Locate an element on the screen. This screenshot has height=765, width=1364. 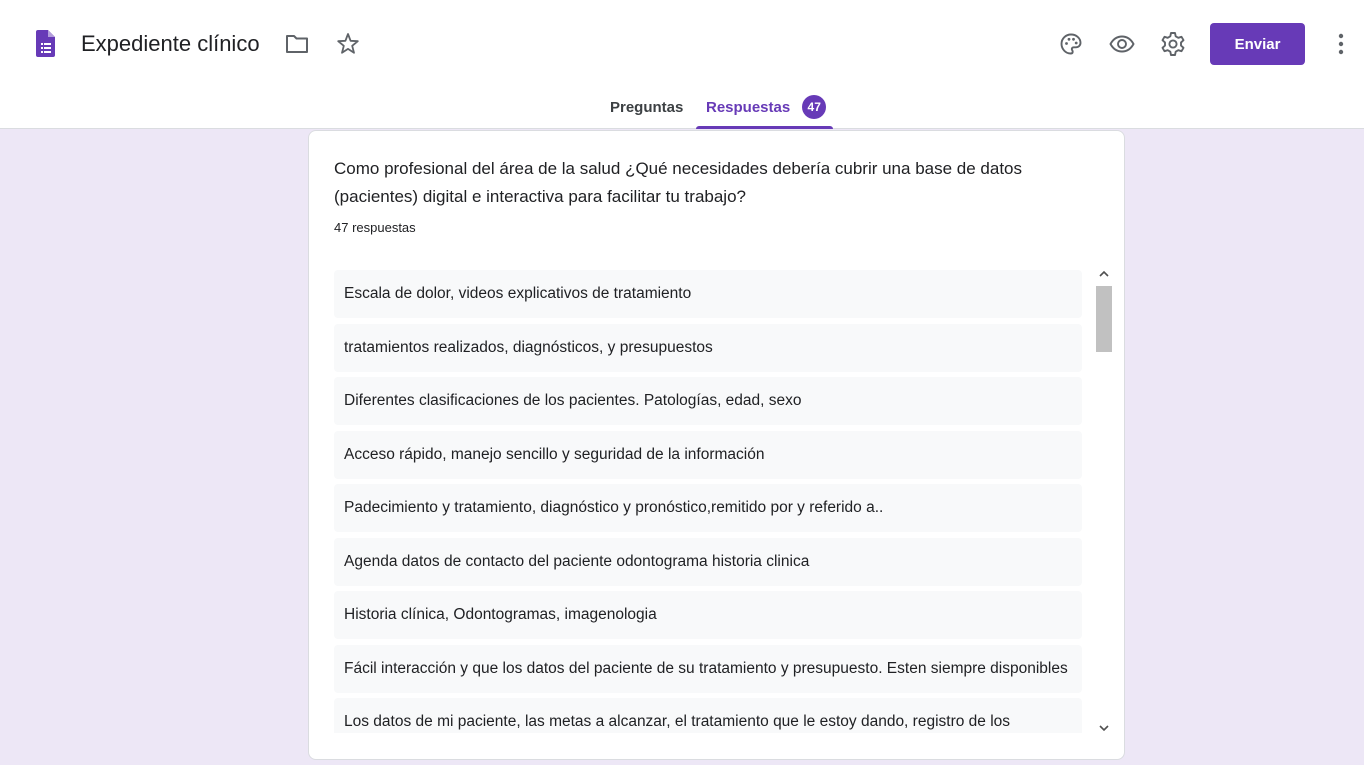
more-options-button is located at coordinates (1341, 44).